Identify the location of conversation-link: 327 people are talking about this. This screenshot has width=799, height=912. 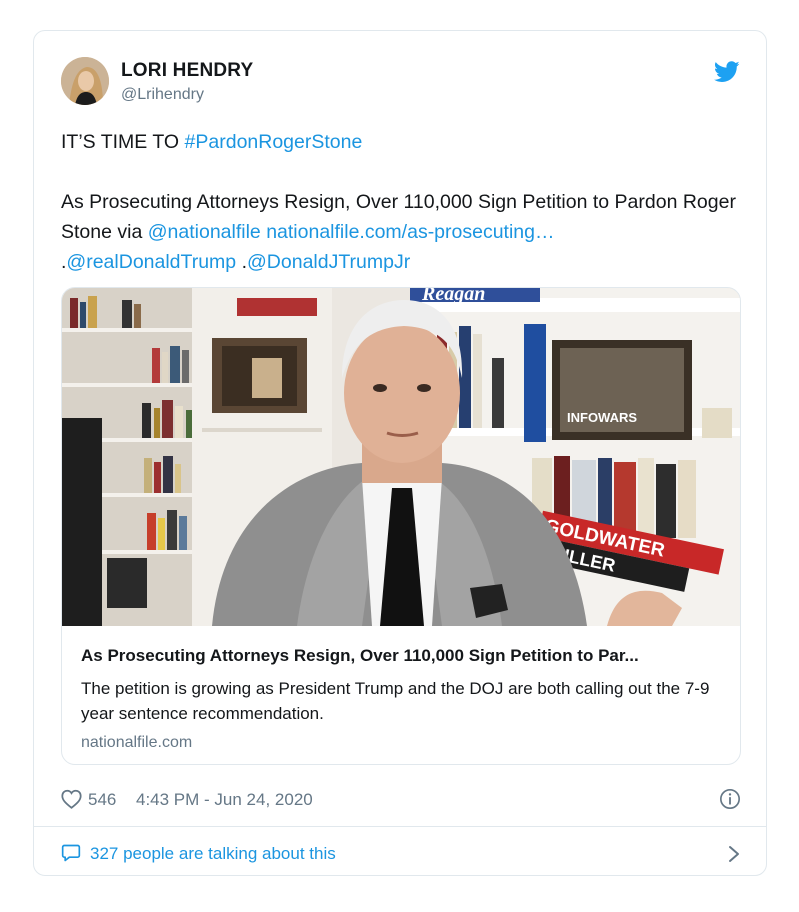
(401, 854).